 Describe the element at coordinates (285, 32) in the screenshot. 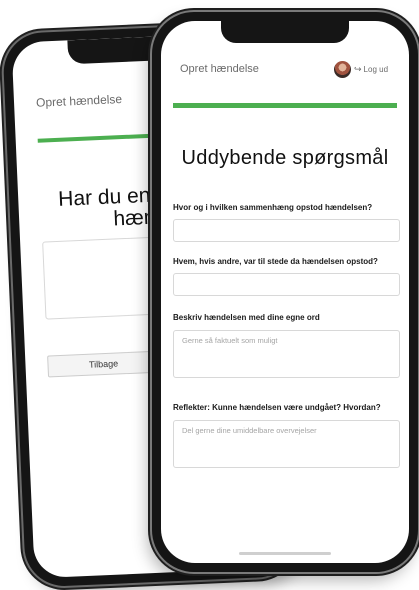

I see `front-phone-notch` at that location.